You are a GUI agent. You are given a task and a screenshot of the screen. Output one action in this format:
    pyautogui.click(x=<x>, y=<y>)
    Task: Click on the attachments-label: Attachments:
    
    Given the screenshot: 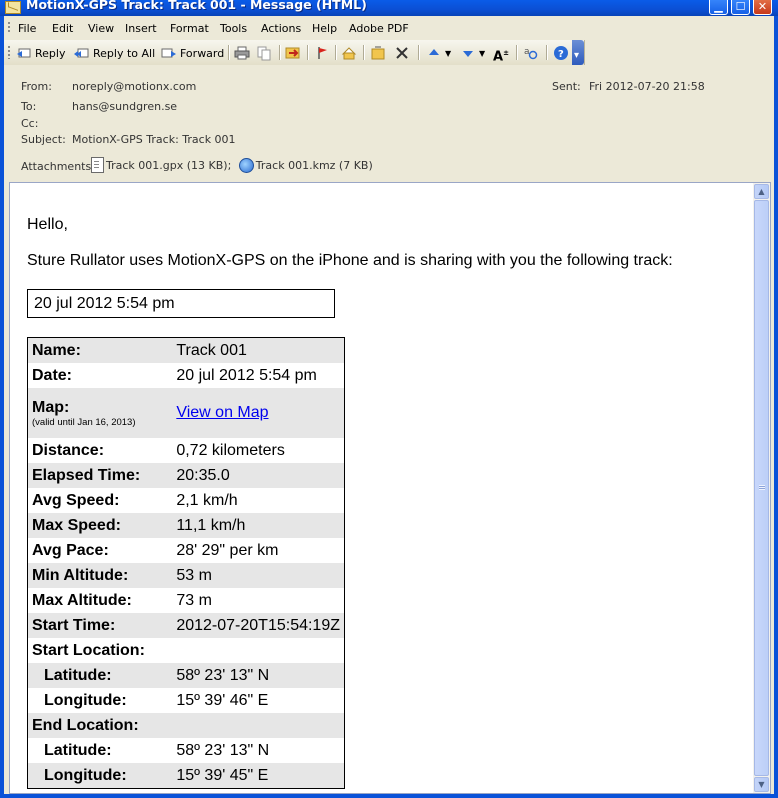 What is the action you would take?
    pyautogui.click(x=58, y=166)
    